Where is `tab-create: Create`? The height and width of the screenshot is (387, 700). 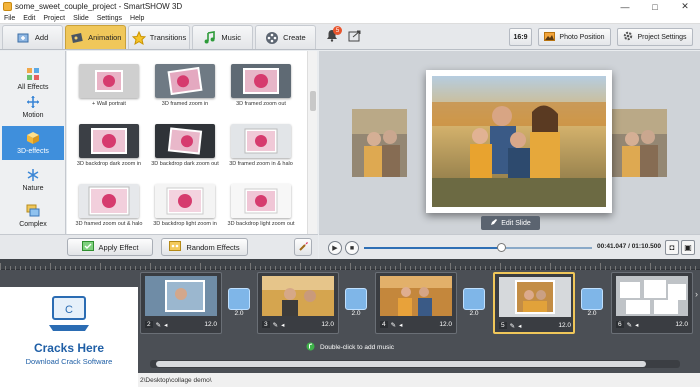
tab-create: Create is located at coordinates (285, 37).